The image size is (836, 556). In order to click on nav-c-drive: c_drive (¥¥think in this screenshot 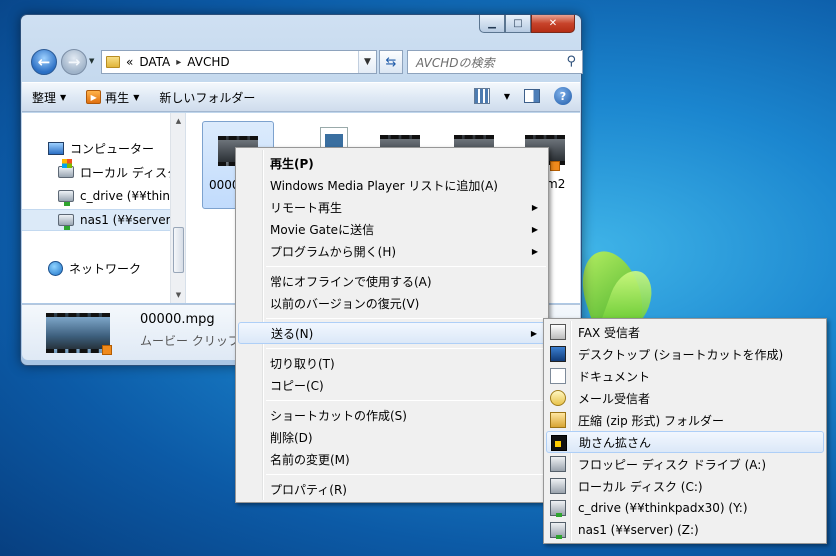, I will do `click(117, 196)`.